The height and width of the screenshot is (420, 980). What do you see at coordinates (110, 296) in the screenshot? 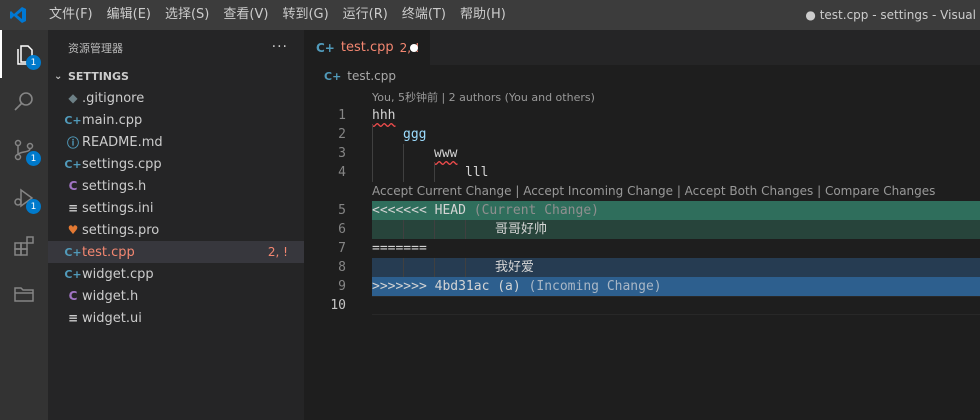
I see `file-name: widget.h` at bounding box center [110, 296].